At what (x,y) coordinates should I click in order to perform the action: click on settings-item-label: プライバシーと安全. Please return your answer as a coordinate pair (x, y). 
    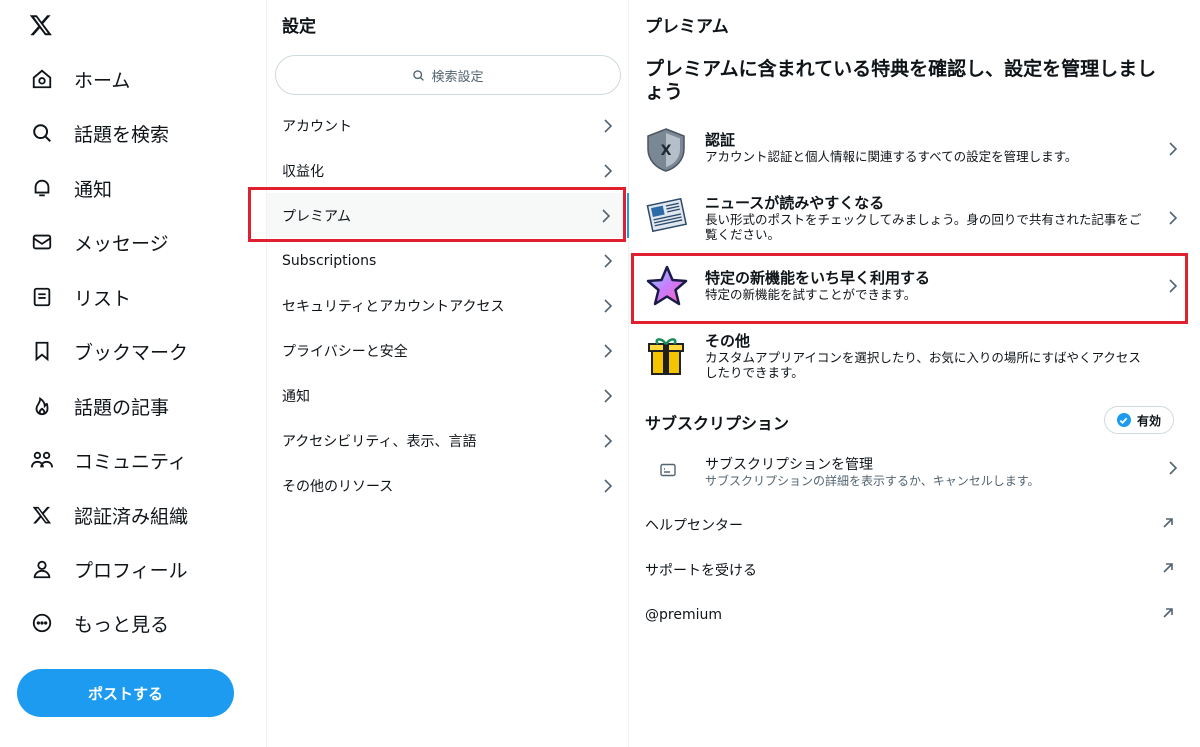
    Looking at the image, I should click on (345, 351).